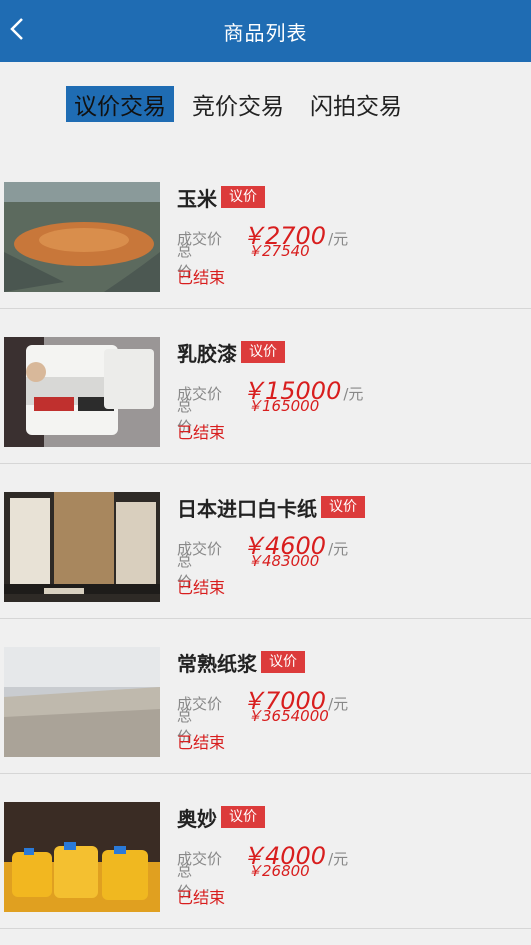 This screenshot has width=531, height=945. What do you see at coordinates (217, 663) in the screenshot?
I see `product-name: 常熟纸浆` at bounding box center [217, 663].